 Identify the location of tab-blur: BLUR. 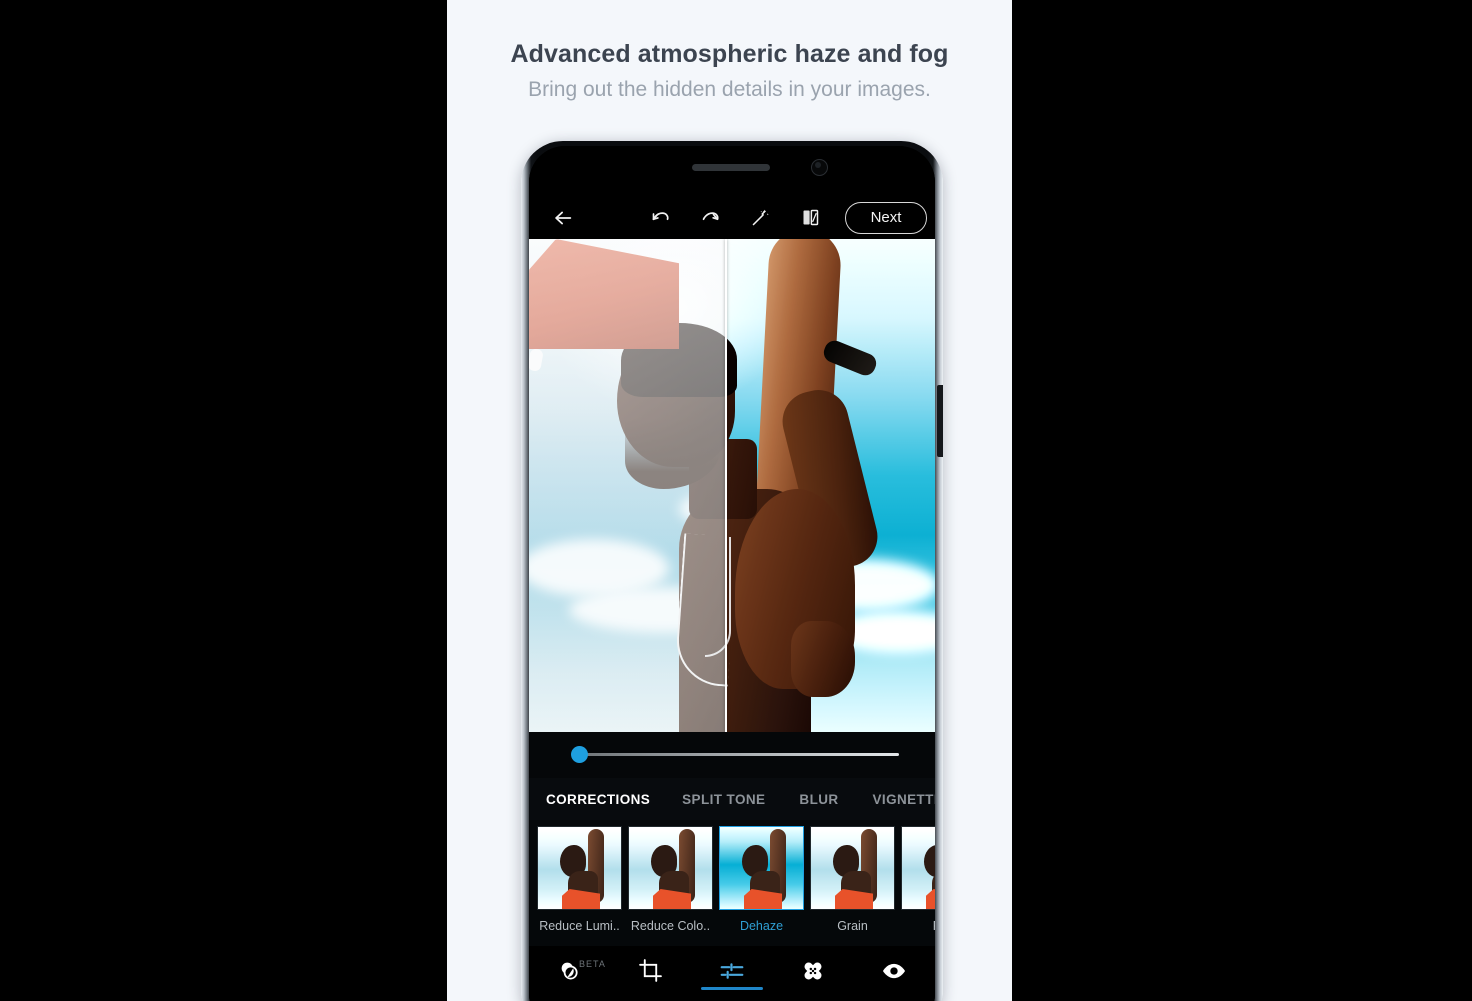
(818, 799).